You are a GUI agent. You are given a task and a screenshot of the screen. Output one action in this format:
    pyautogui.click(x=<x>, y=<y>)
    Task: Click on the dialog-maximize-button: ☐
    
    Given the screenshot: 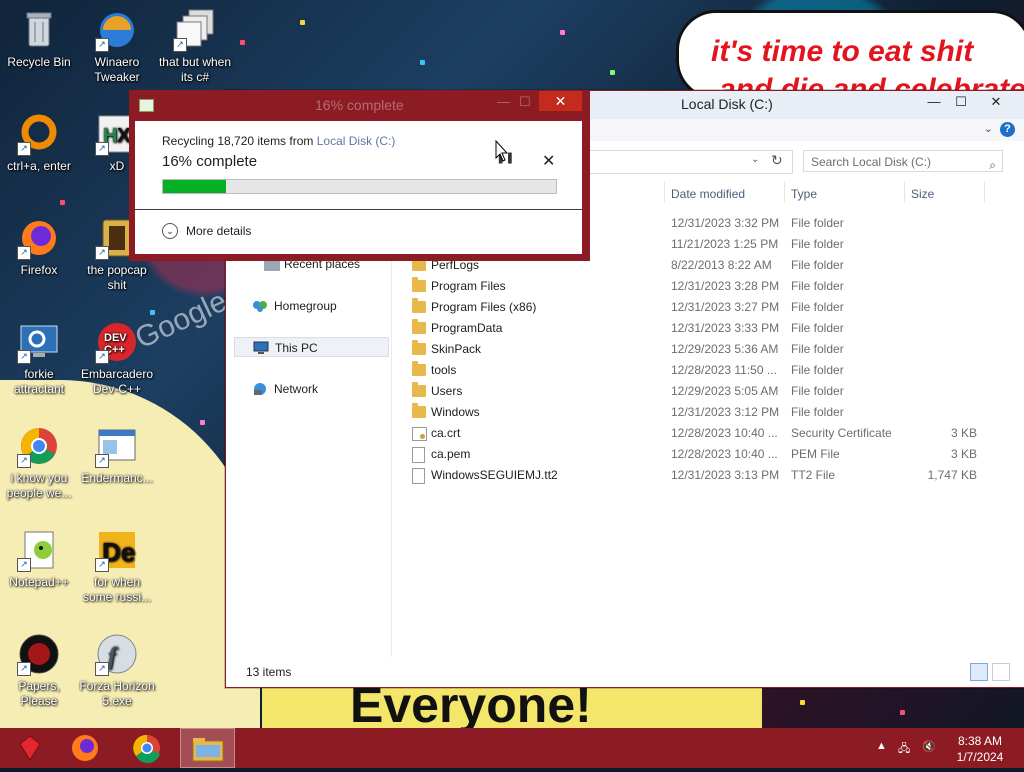 What is the action you would take?
    pyautogui.click(x=525, y=102)
    